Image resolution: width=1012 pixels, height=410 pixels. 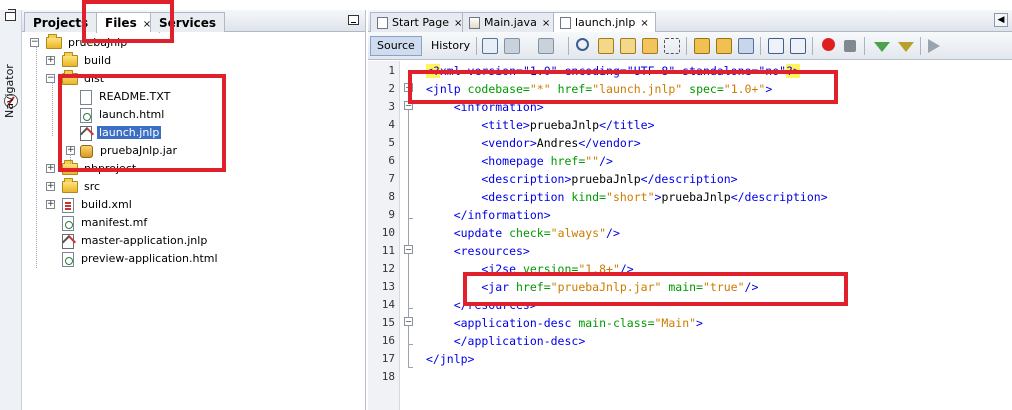 What do you see at coordinates (128, 21) in the screenshot?
I see `annotation-box-files-tab` at bounding box center [128, 21].